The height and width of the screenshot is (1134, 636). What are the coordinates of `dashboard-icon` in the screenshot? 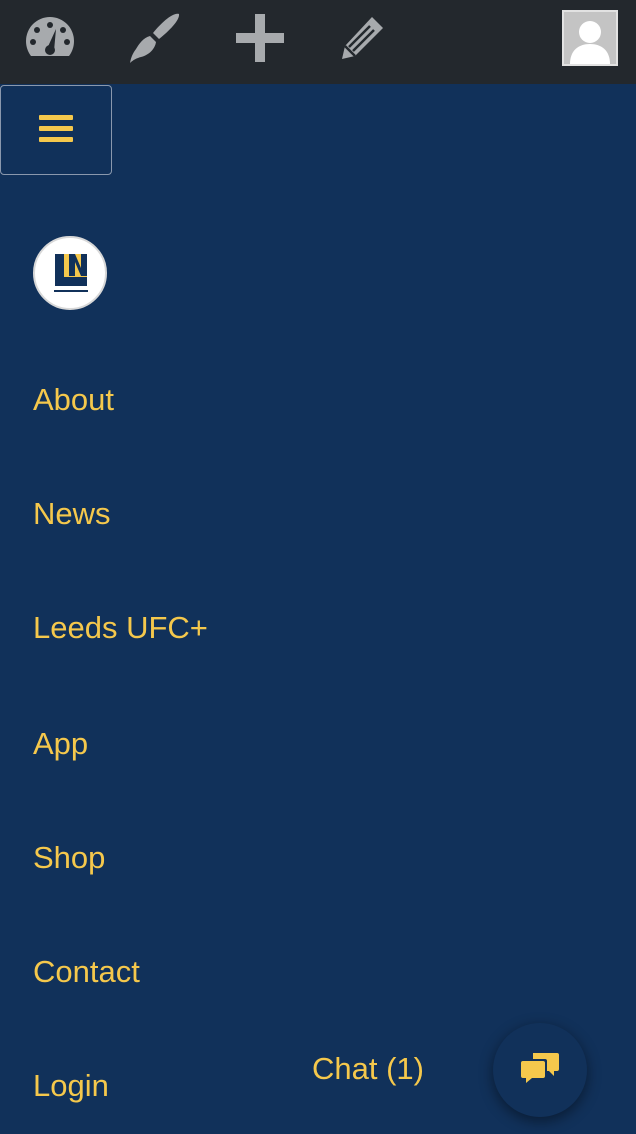 It's located at (50, 38).